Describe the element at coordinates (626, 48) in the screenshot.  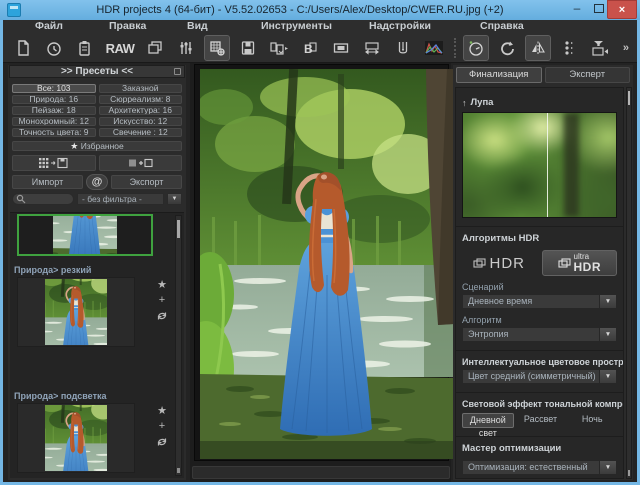
I see `toolbar-overflow-chevron: »` at that location.